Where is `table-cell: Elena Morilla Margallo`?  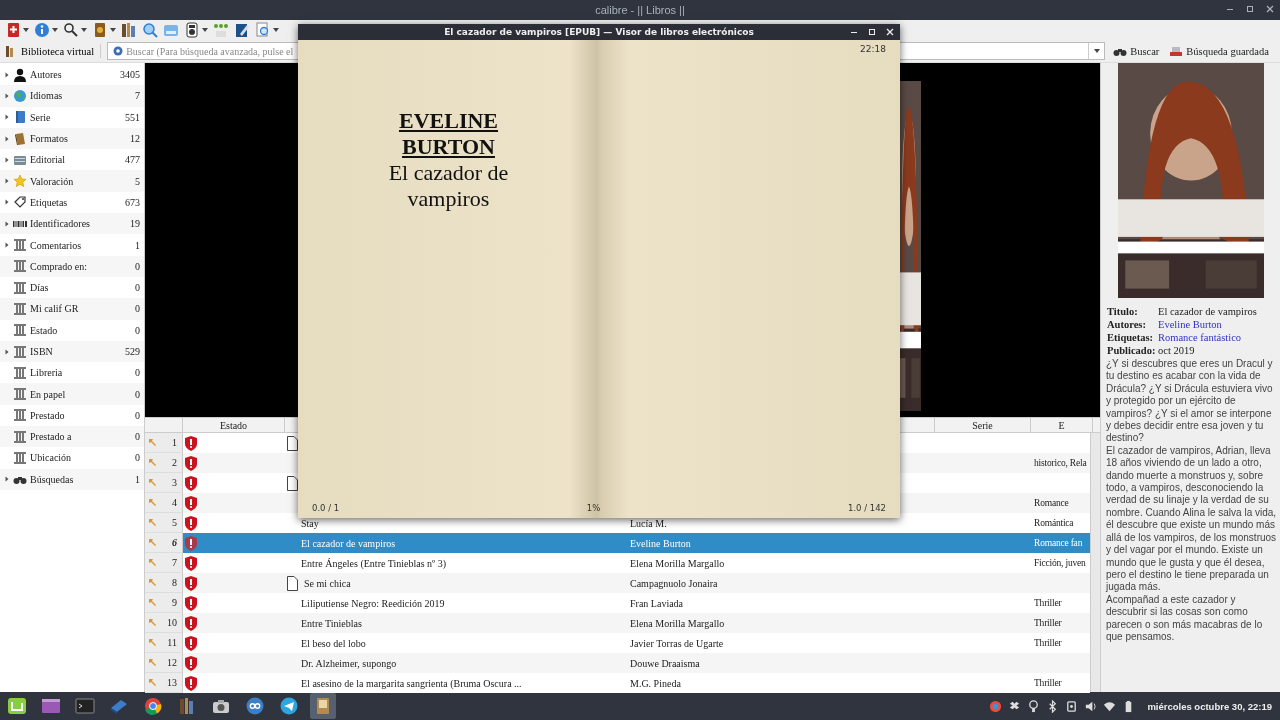 table-cell: Elena Morilla Margallo is located at coordinates (677, 623).